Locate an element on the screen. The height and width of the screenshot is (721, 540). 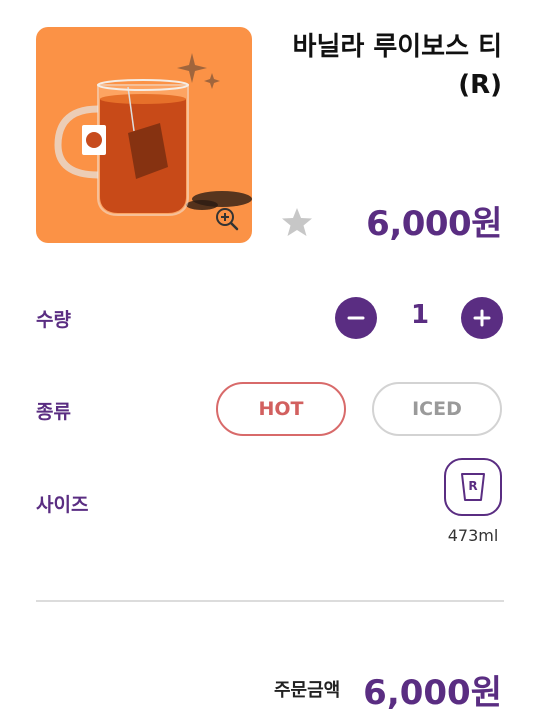
star-icon is located at coordinates (297, 222).